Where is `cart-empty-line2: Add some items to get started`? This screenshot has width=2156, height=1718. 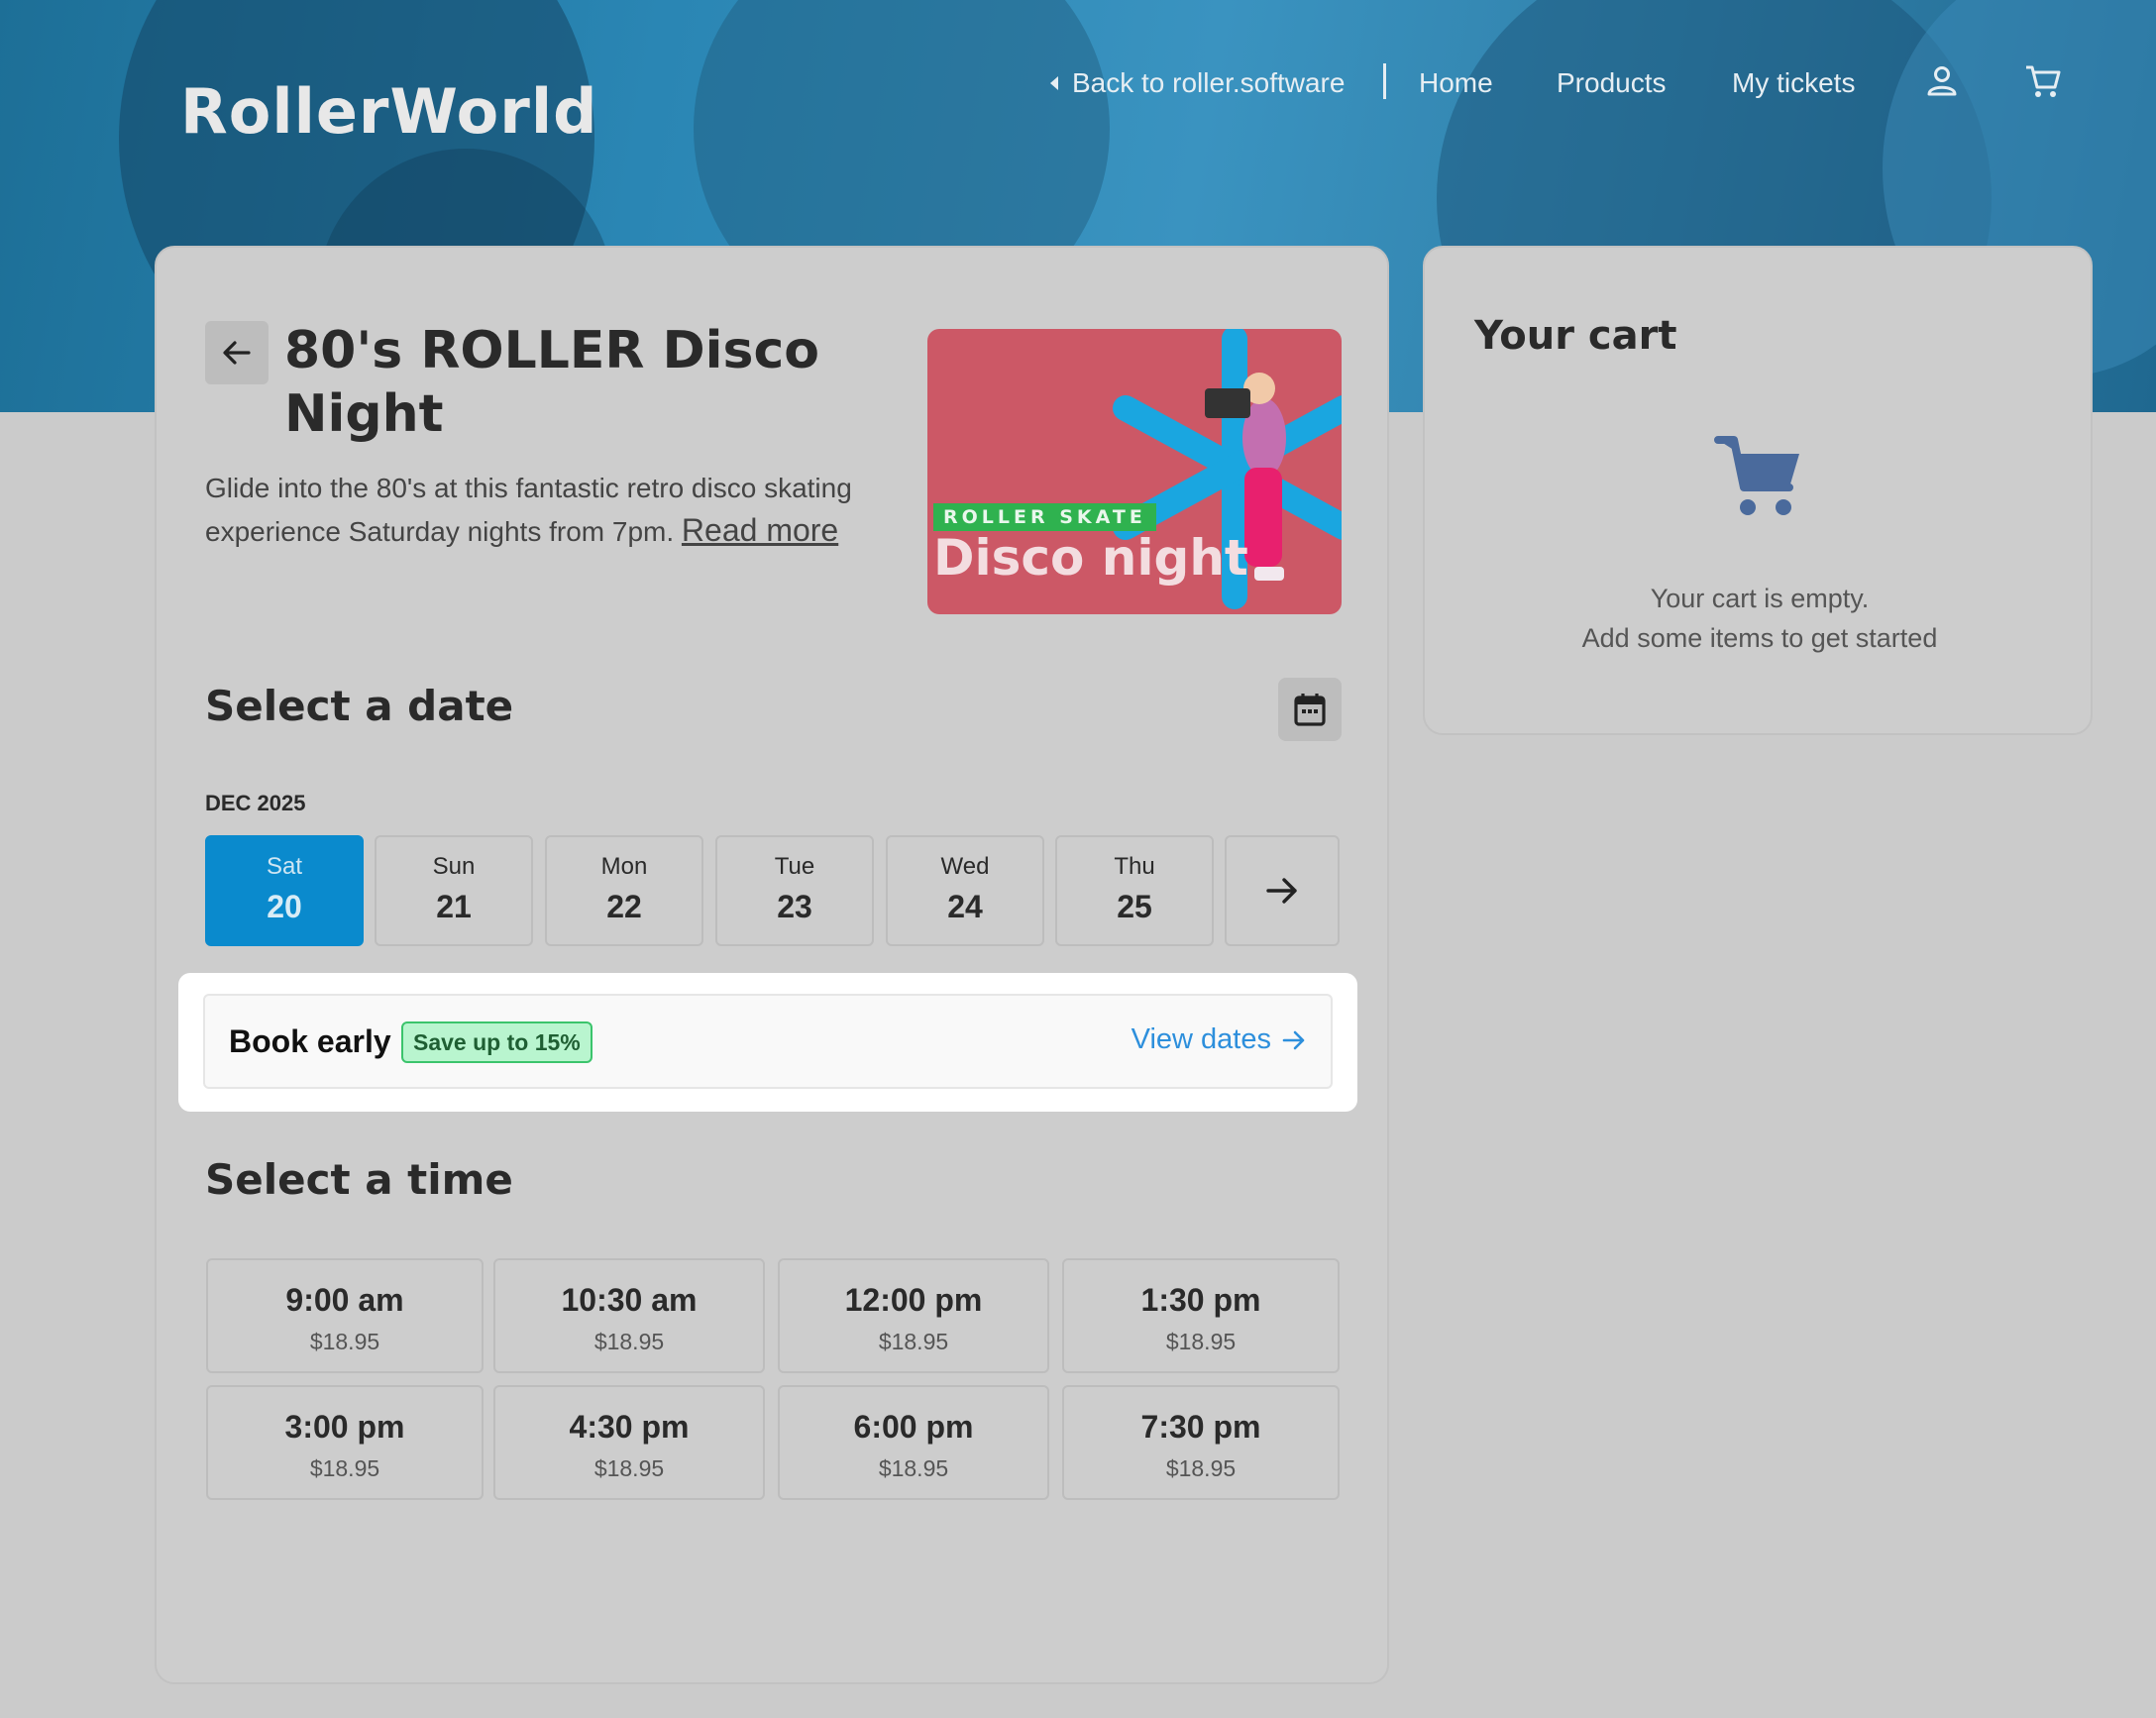 cart-empty-line2: Add some items to get started is located at coordinates (1760, 638).